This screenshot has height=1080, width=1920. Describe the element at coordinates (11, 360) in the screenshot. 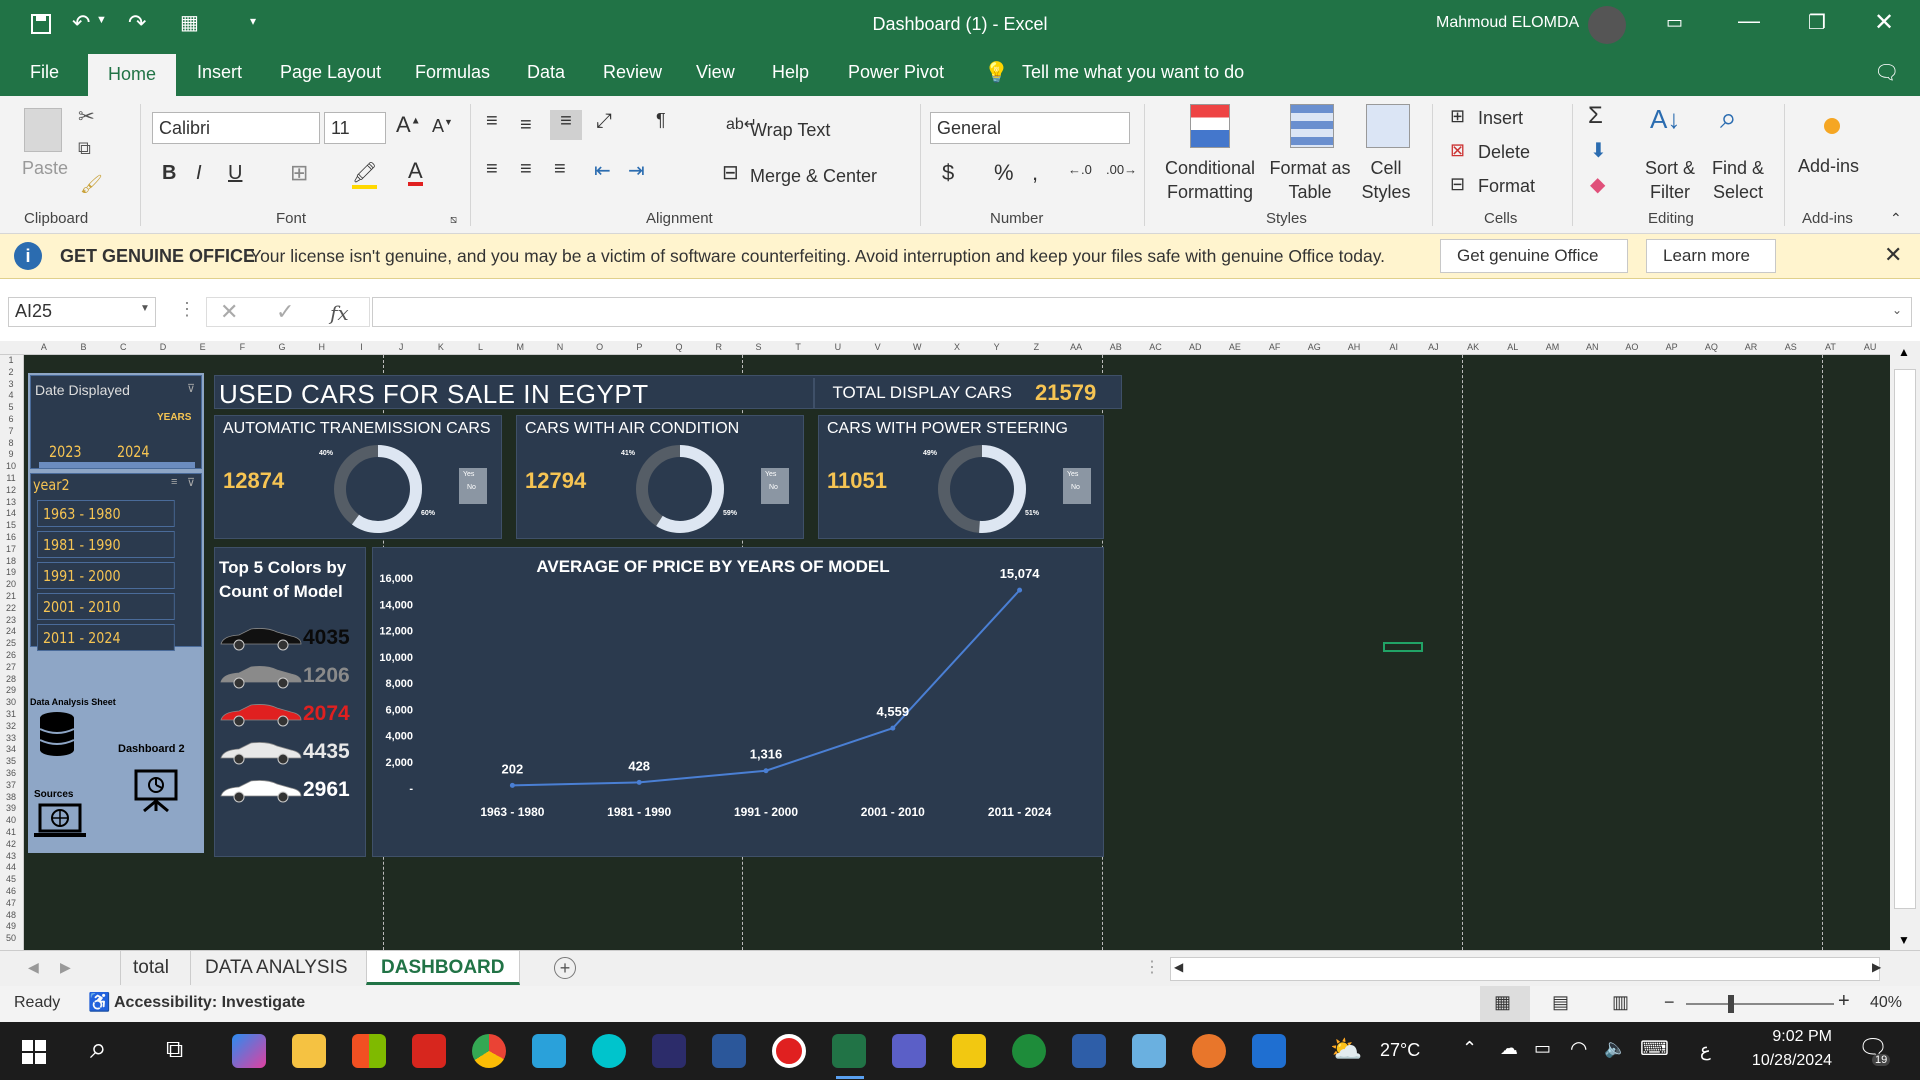

I see `row-header: 1` at that location.